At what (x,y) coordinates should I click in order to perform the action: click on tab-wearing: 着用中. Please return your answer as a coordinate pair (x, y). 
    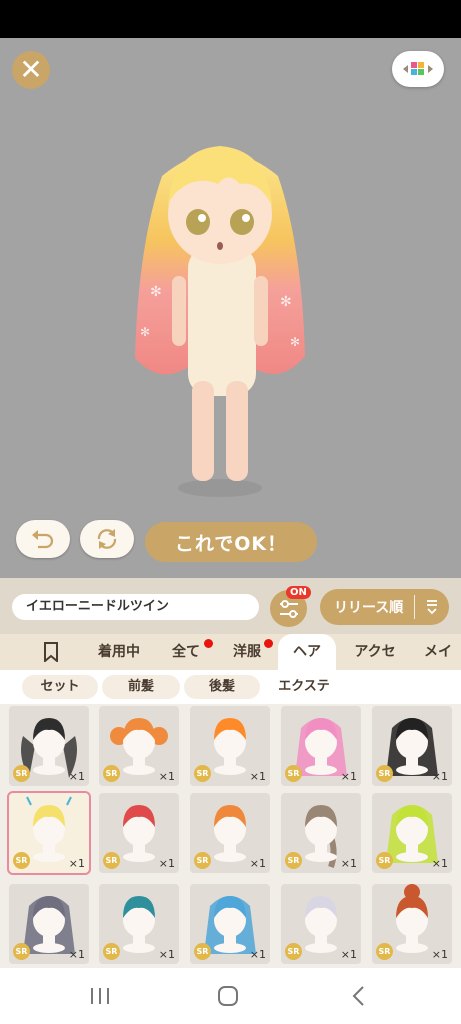
    Looking at the image, I should click on (119, 652).